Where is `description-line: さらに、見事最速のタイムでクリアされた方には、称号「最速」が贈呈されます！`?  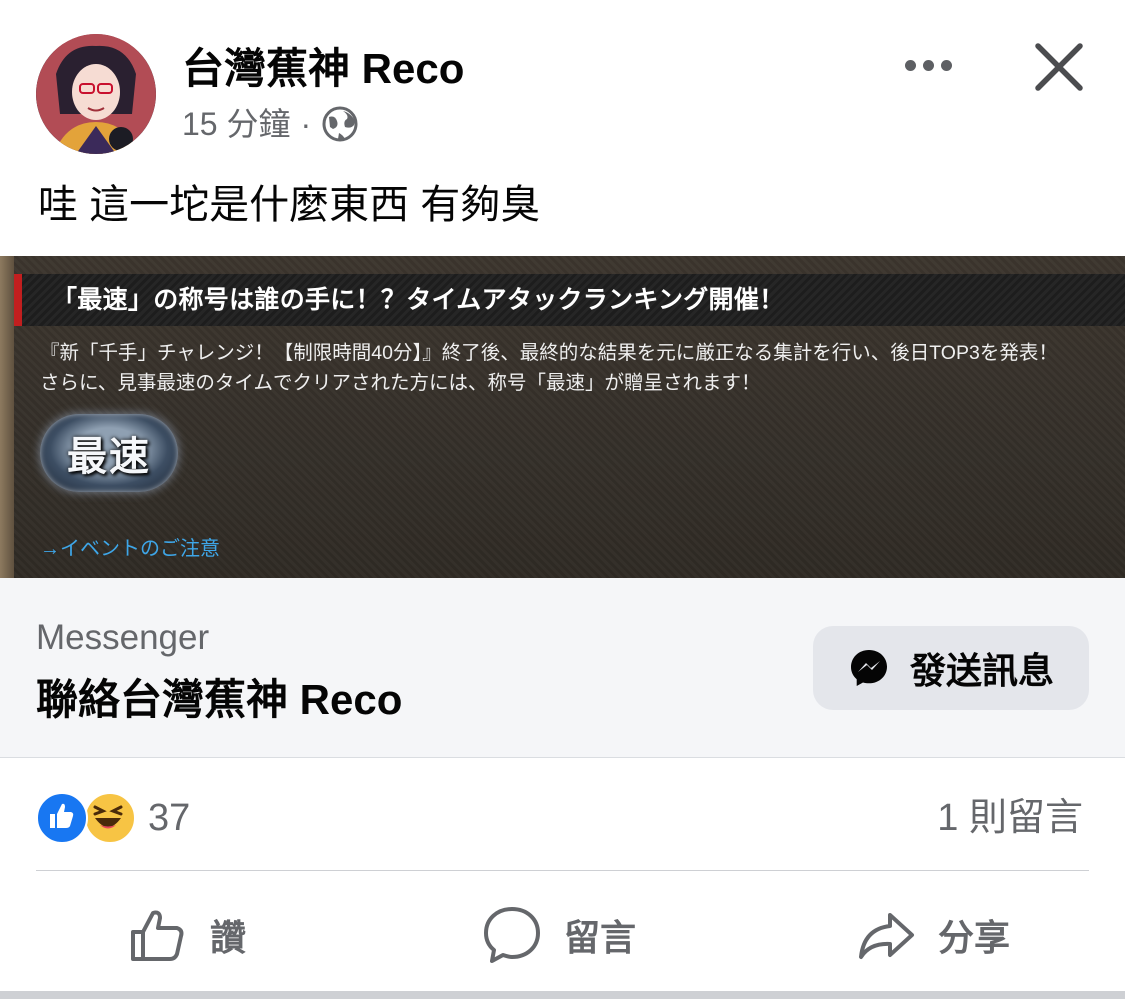 description-line: さらに、見事最速のタイムでクリアされた方には、称号「最速」が贈呈されます！ is located at coordinates (400, 383).